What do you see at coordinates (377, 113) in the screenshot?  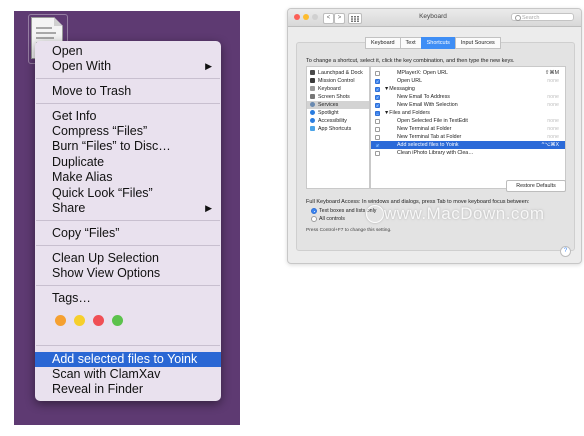 I see `group-checkbox-mixed: –` at bounding box center [377, 113].